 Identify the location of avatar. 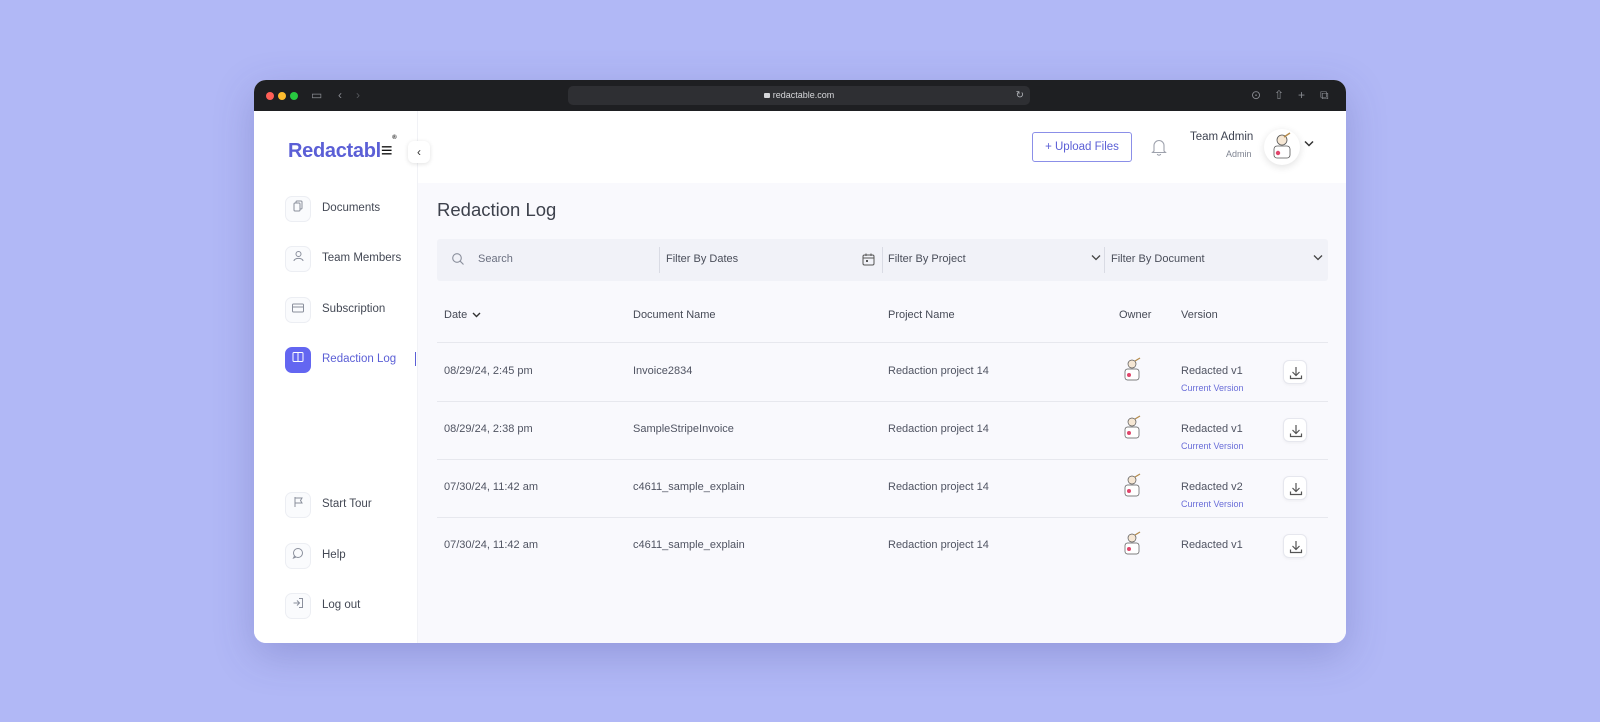
(1282, 147).